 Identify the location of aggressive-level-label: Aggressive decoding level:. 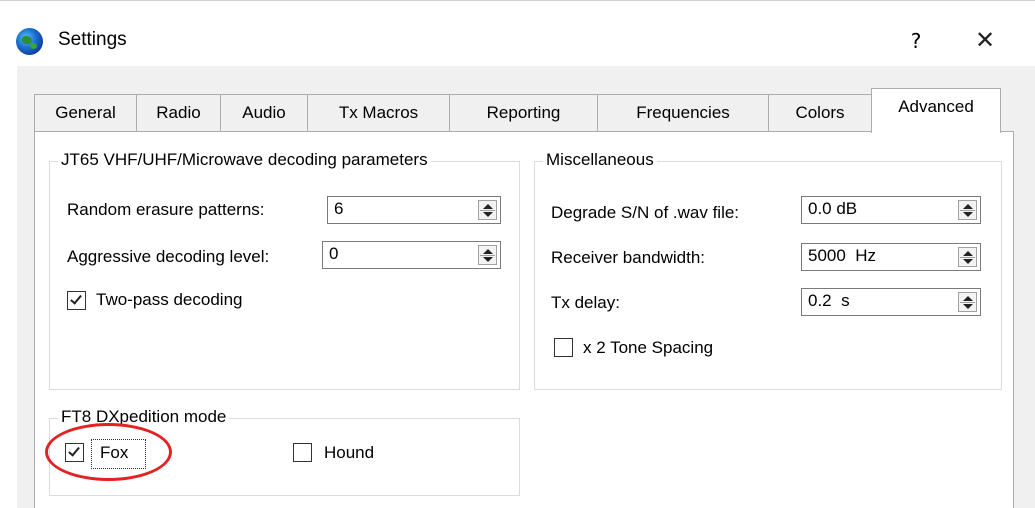
(168, 256).